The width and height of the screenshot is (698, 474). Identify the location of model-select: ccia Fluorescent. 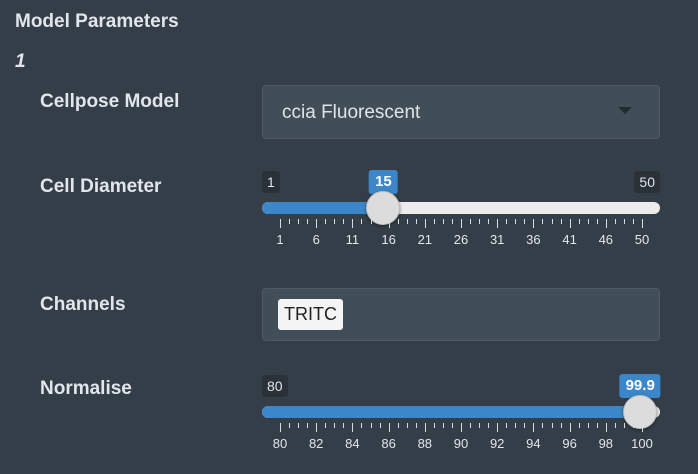
(461, 112).